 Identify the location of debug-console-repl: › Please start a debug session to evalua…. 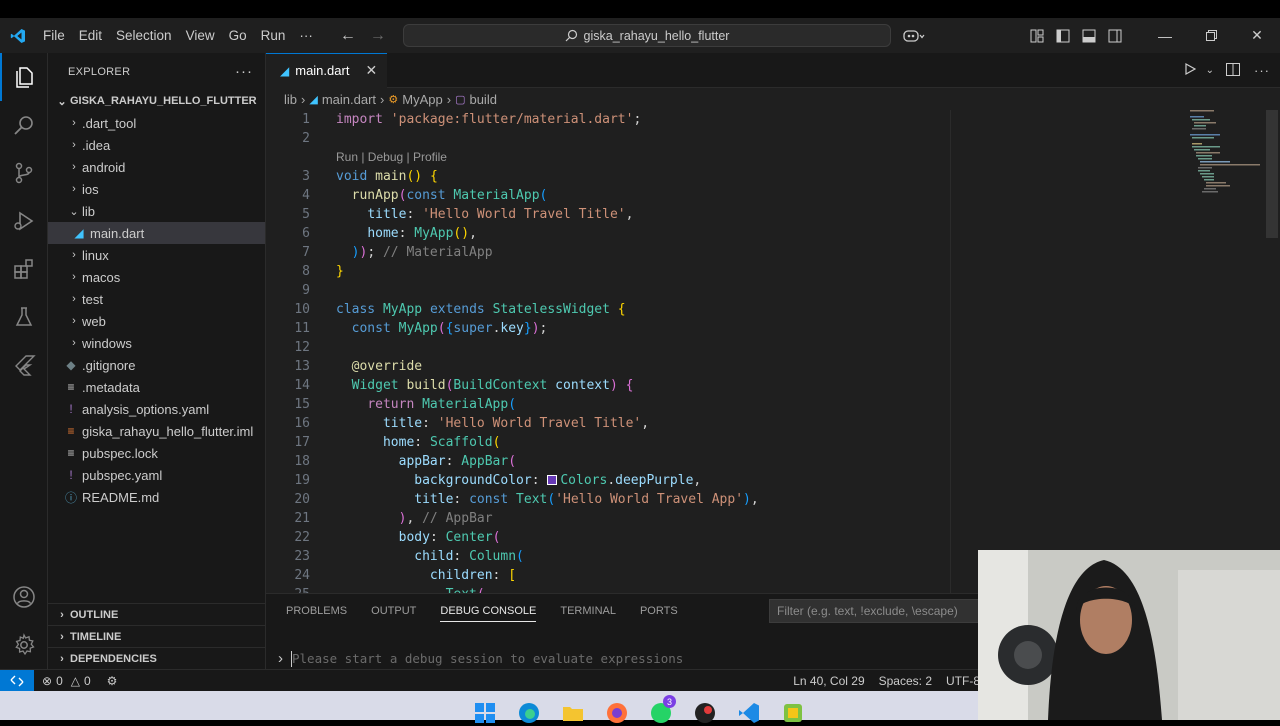
(480, 658).